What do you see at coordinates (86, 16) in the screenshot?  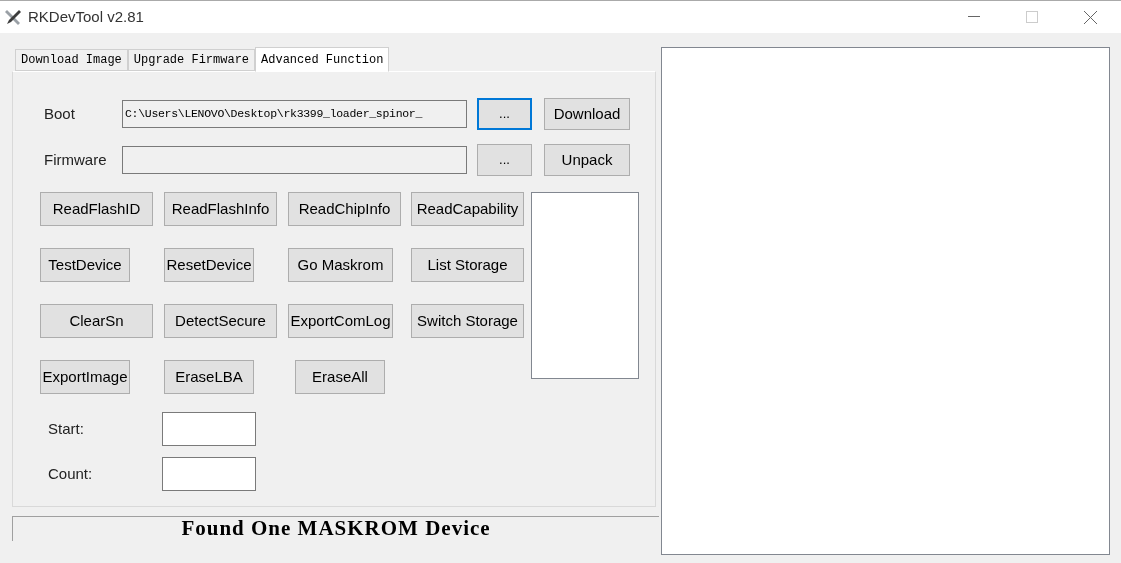 I see `window-title: RKDevTool v2.81` at bounding box center [86, 16].